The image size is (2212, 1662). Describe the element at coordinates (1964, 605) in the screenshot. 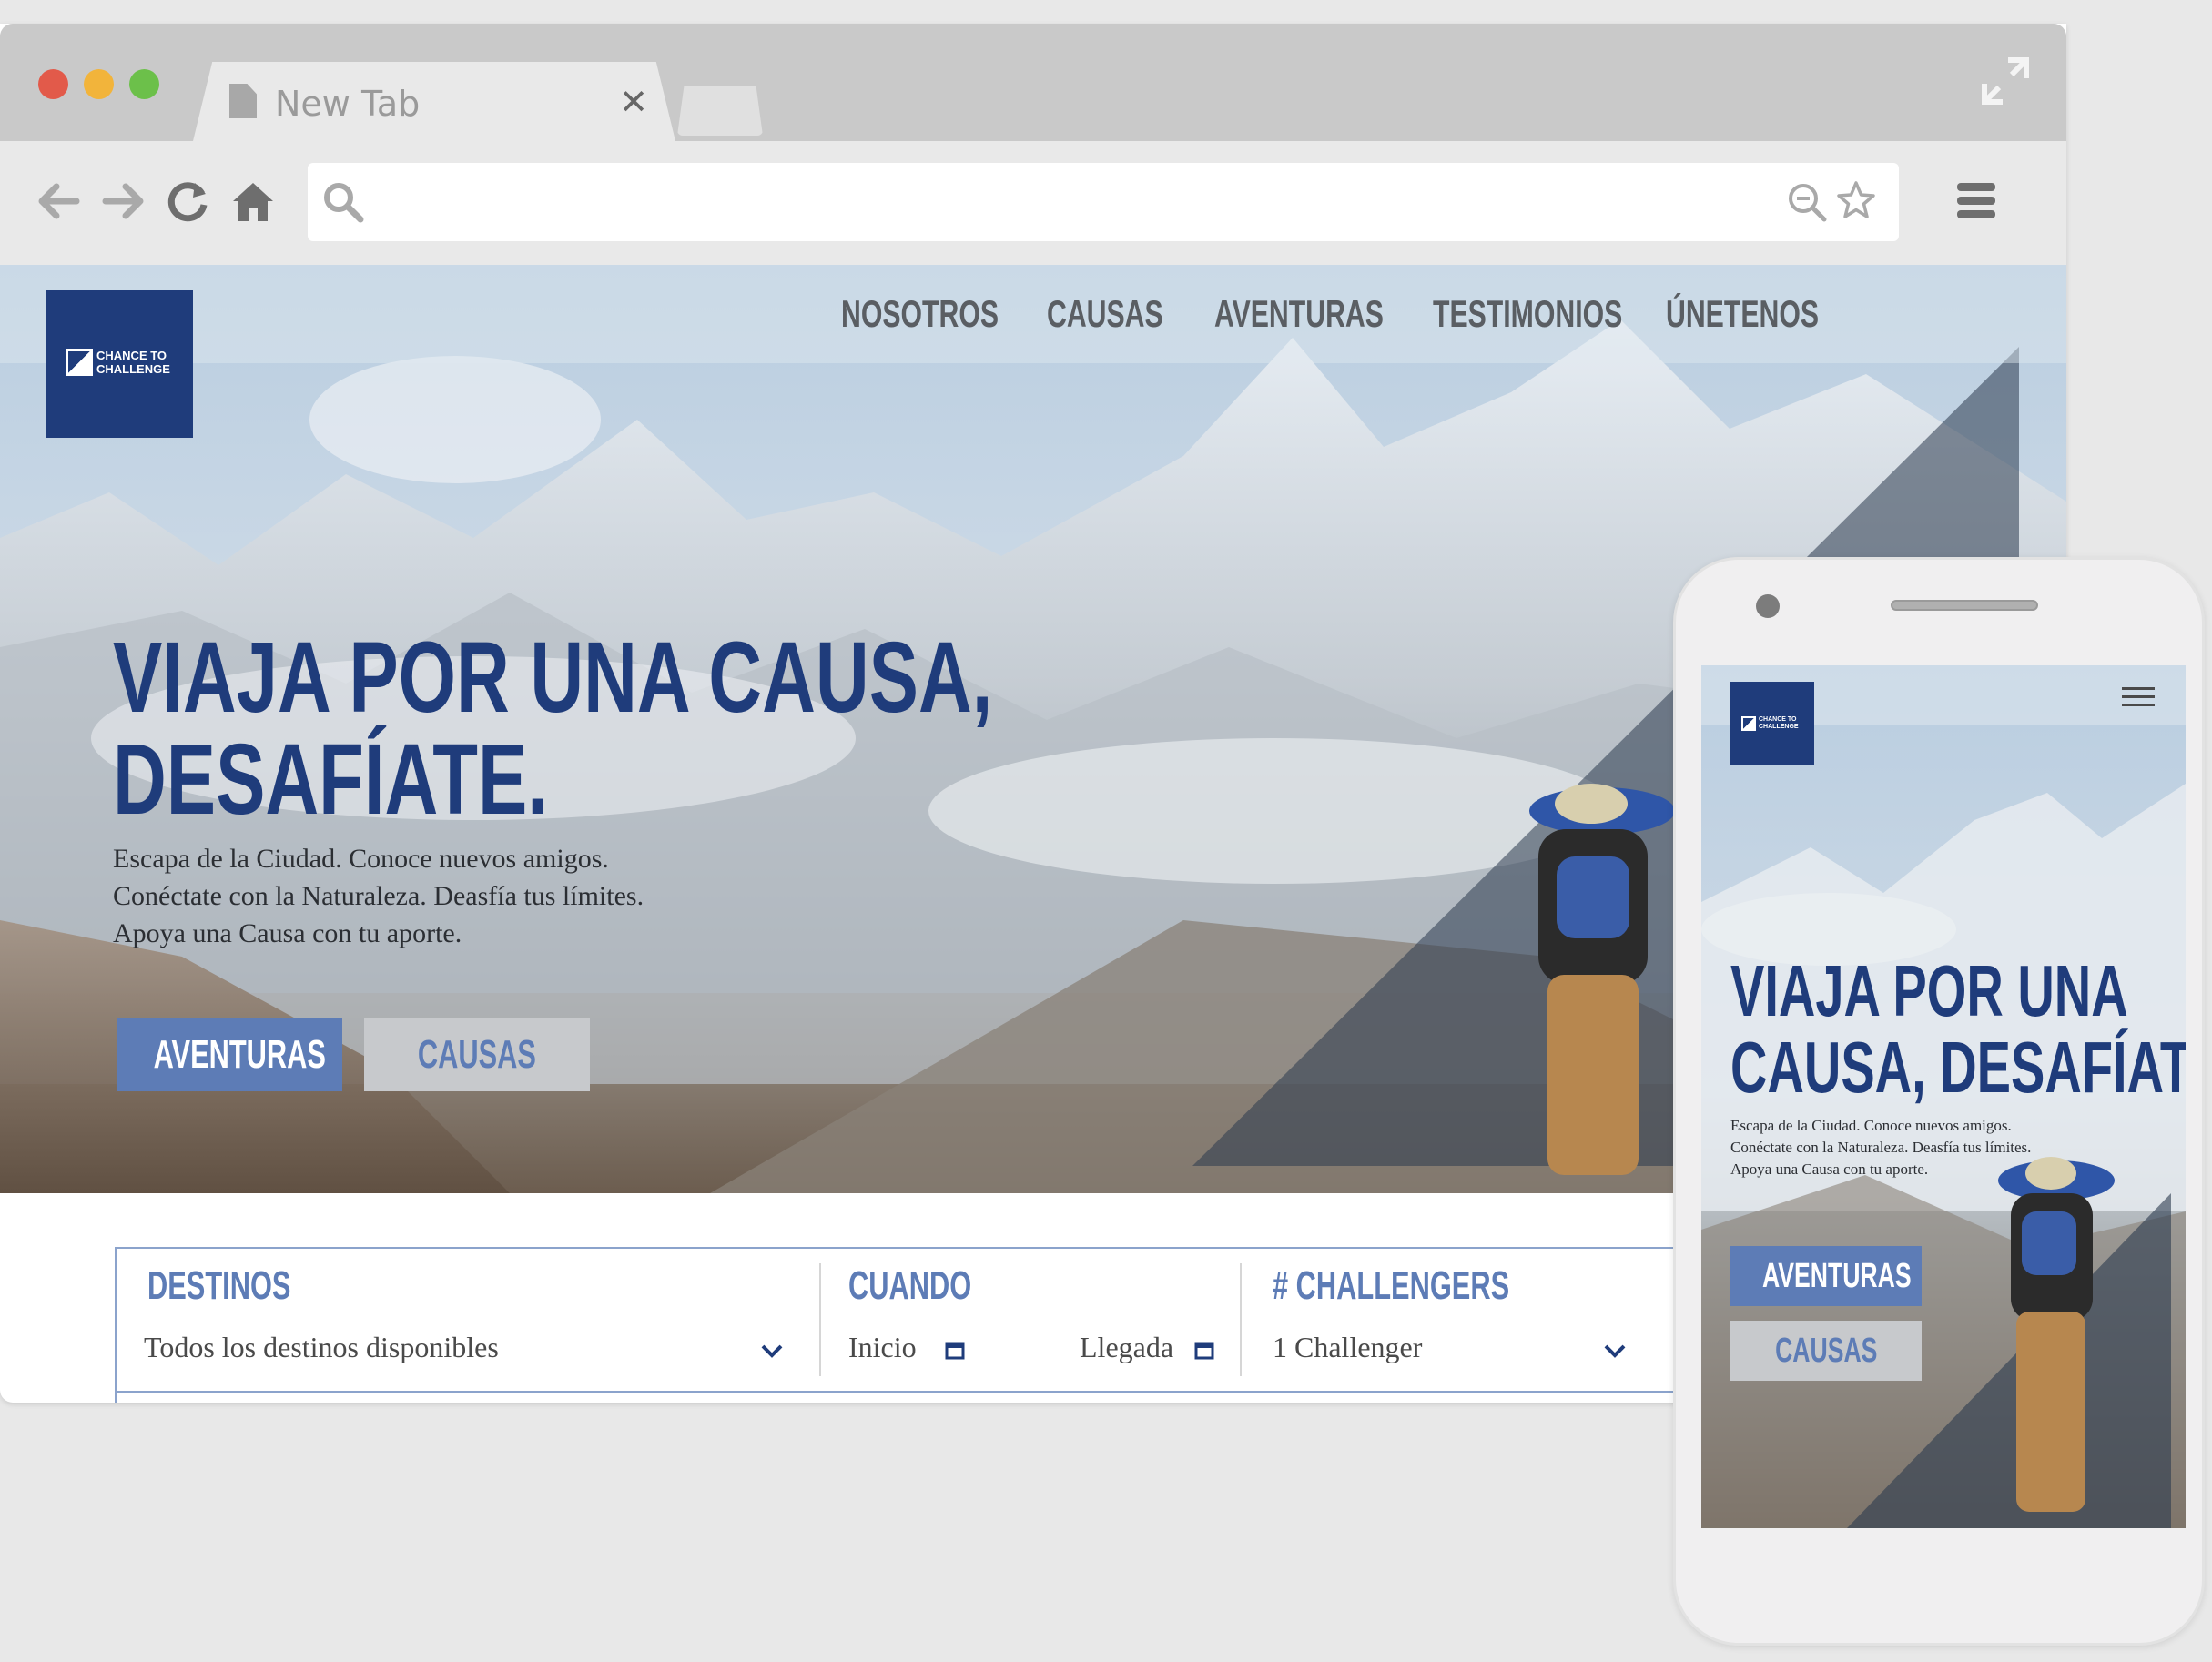

I see `phone-speaker` at that location.